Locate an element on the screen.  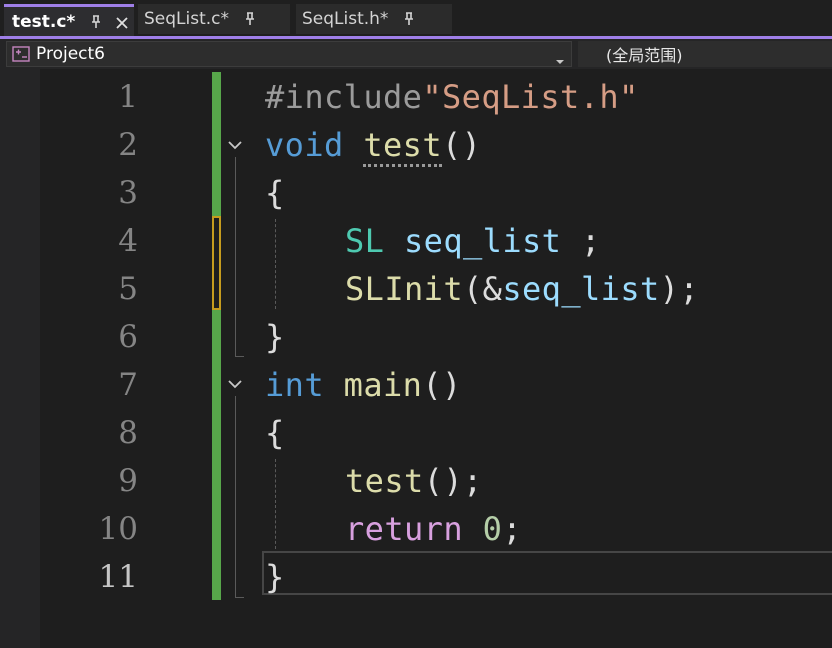
code-line-7: int main() is located at coordinates (363, 385).